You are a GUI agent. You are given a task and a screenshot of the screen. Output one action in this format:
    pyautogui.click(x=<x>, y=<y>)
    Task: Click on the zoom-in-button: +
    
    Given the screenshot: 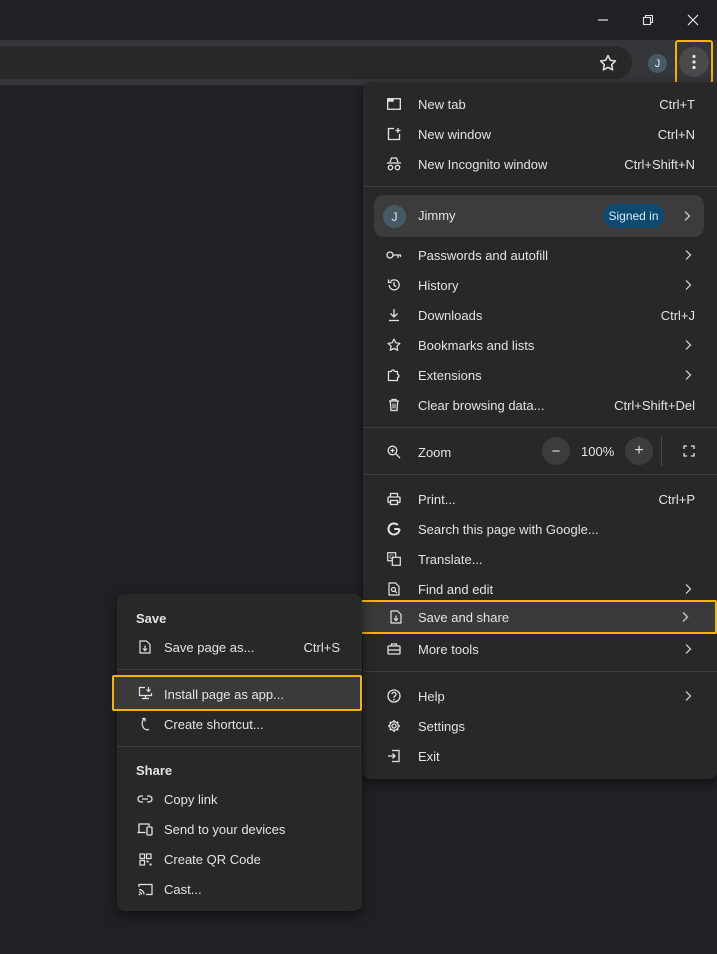 What is the action you would take?
    pyautogui.click(x=639, y=451)
    